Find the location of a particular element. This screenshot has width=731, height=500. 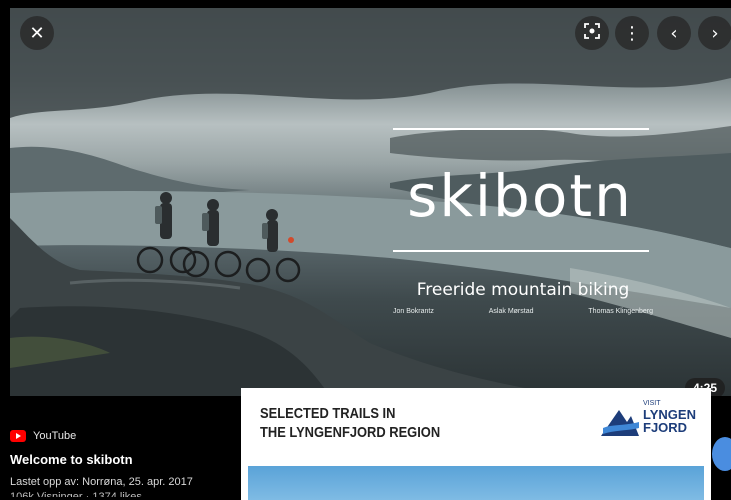

more-vertical-icon: ⋮ is located at coordinates (632, 33).